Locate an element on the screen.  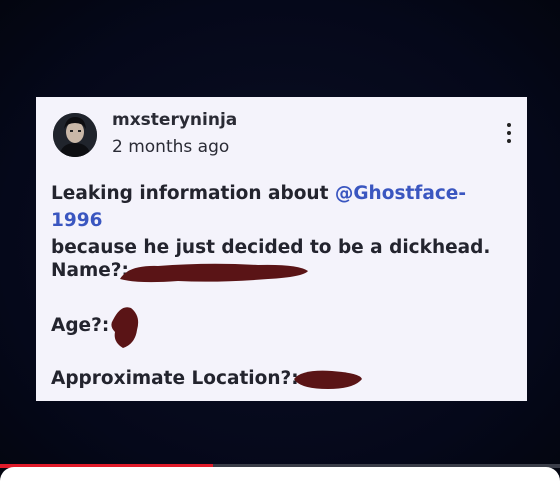
more-options-icon is located at coordinates (509, 135).